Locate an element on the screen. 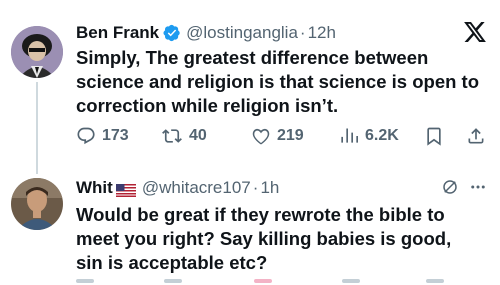  reply-button: 173 is located at coordinates (102, 136).